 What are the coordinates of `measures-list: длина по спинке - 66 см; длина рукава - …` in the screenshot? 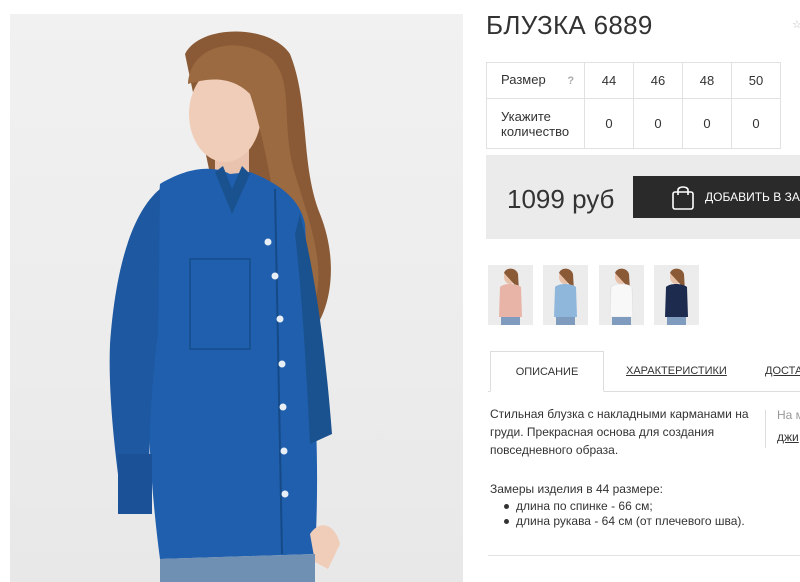 It's located at (624, 514).